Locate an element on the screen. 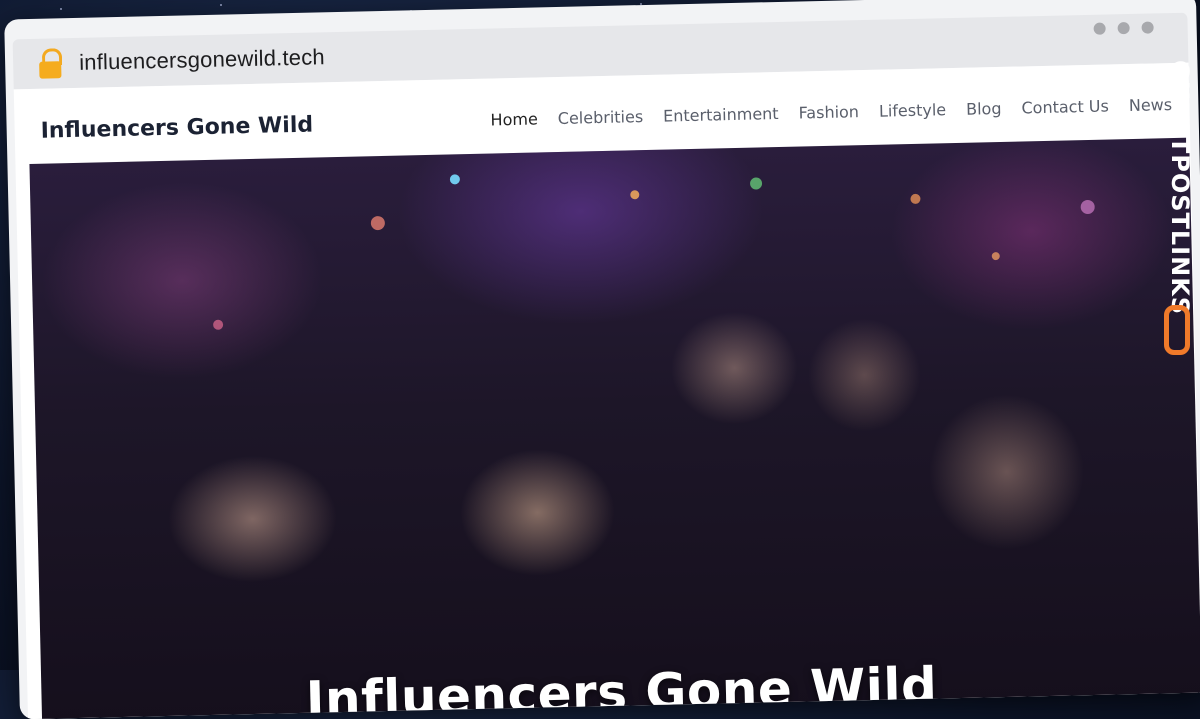  watermark: GUESTPOSTLINKS is located at coordinates (1174, 210).